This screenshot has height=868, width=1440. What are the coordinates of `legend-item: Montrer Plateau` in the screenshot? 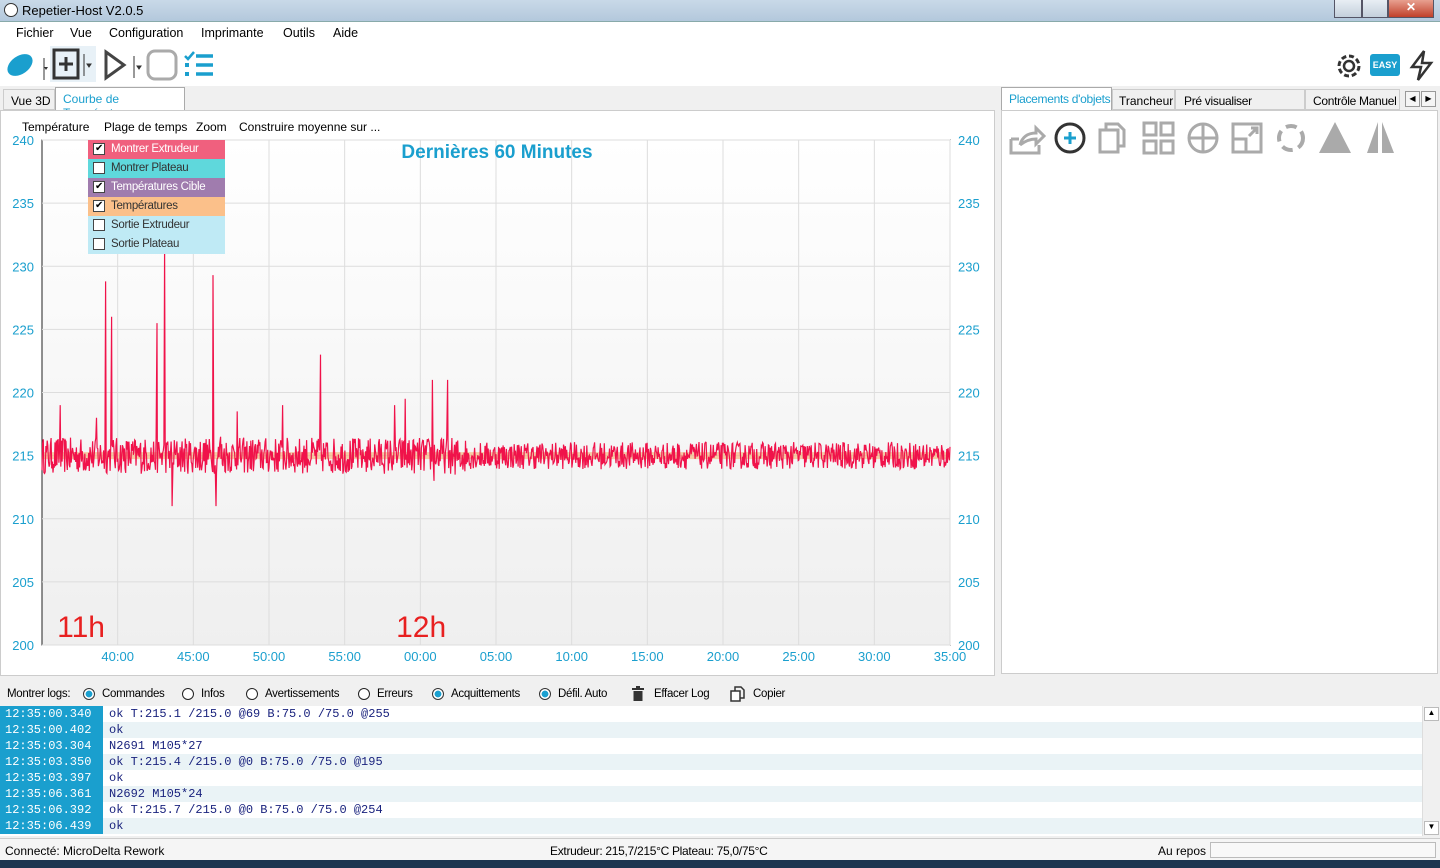 It's located at (156, 168).